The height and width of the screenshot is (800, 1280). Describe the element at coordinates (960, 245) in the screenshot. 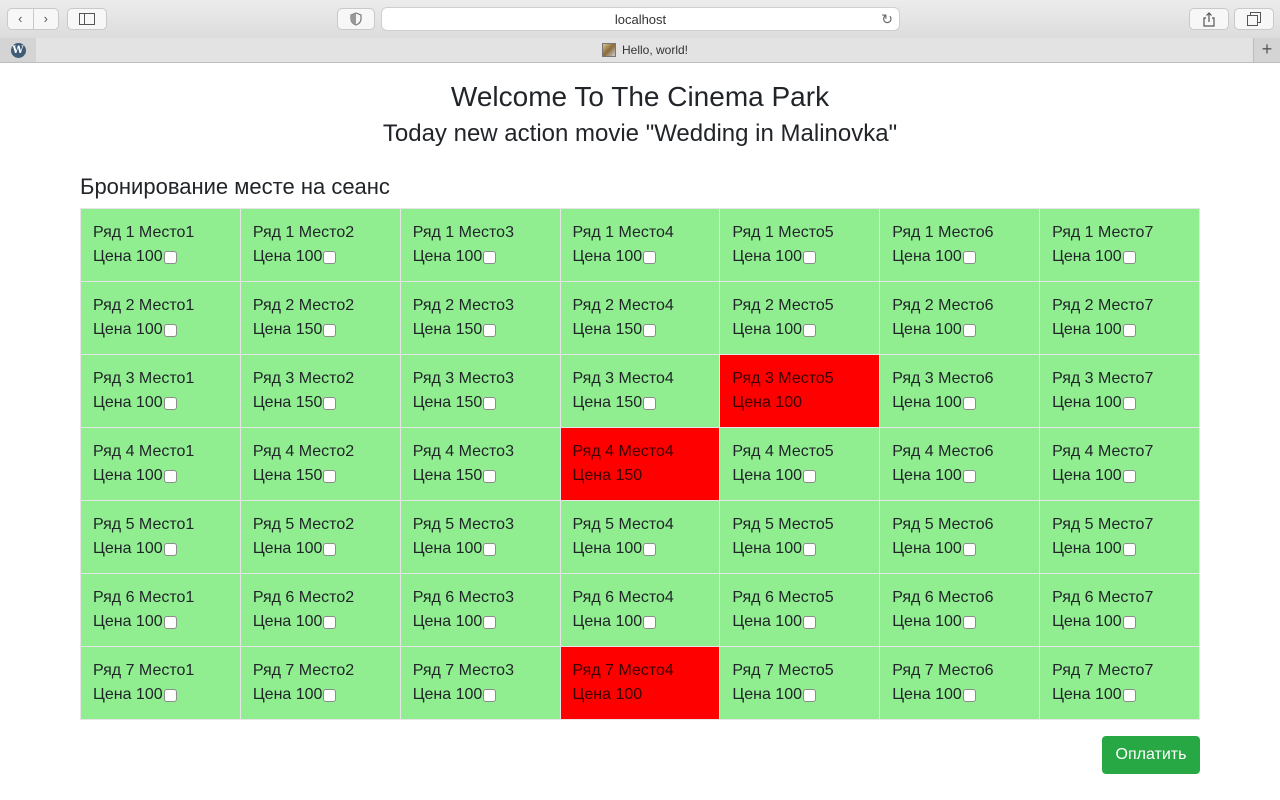

I see `seat-cell: Ряд 1 Место6 Цена 100` at that location.